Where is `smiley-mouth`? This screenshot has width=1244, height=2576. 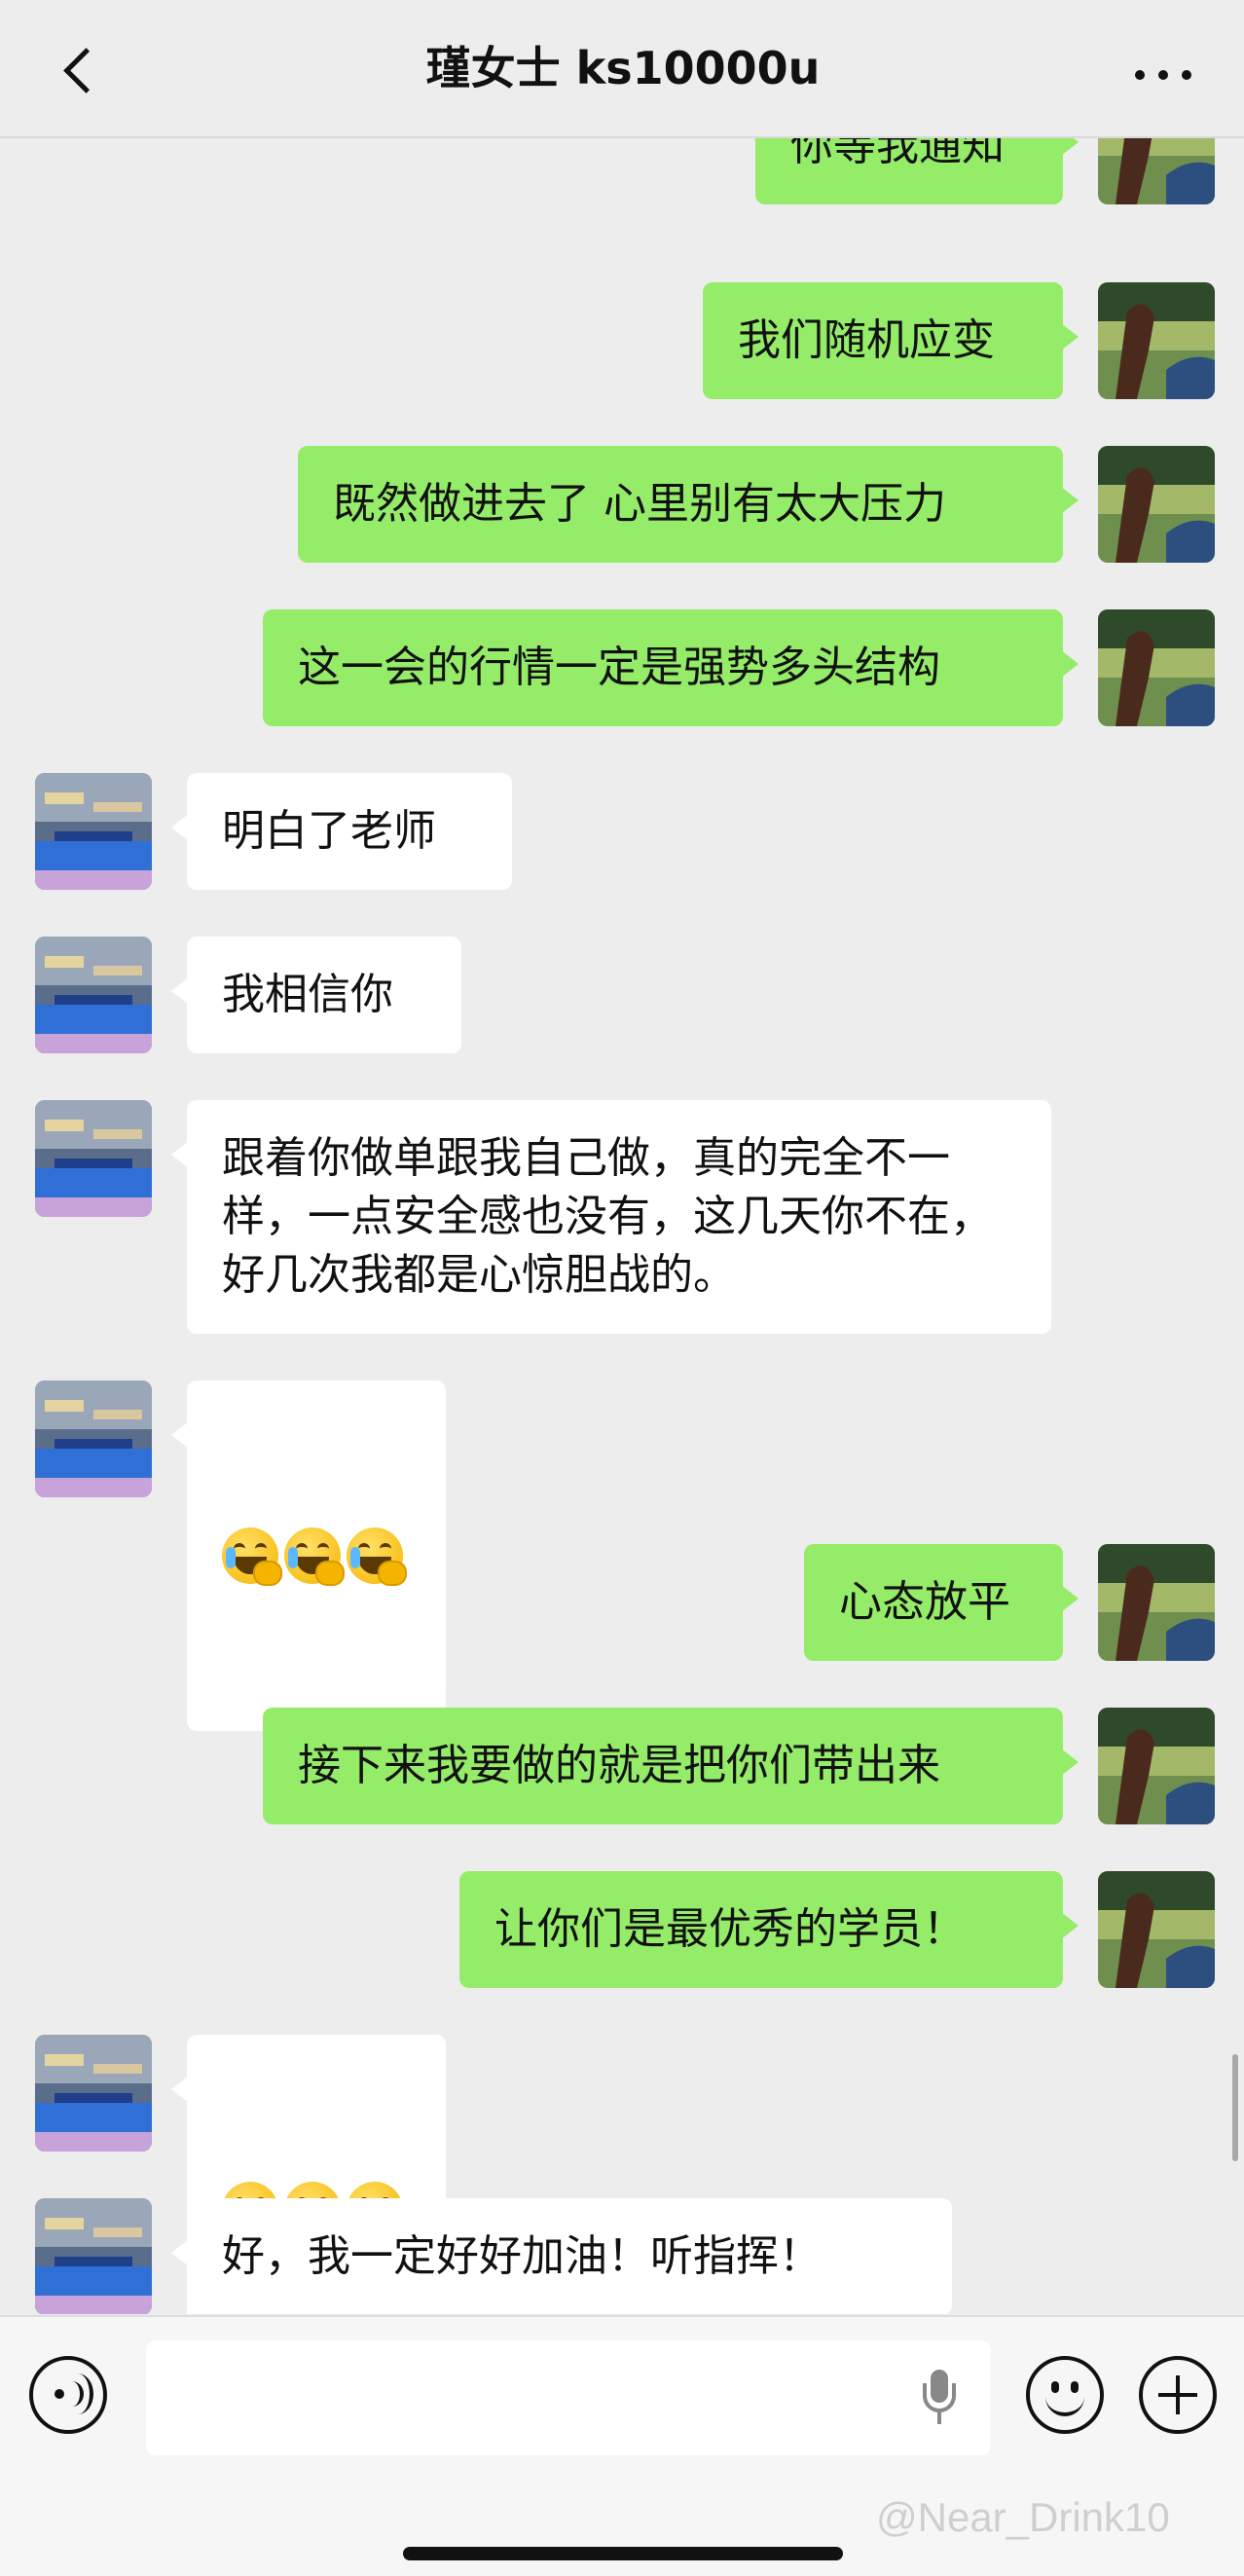 smiley-mouth is located at coordinates (1065, 2404).